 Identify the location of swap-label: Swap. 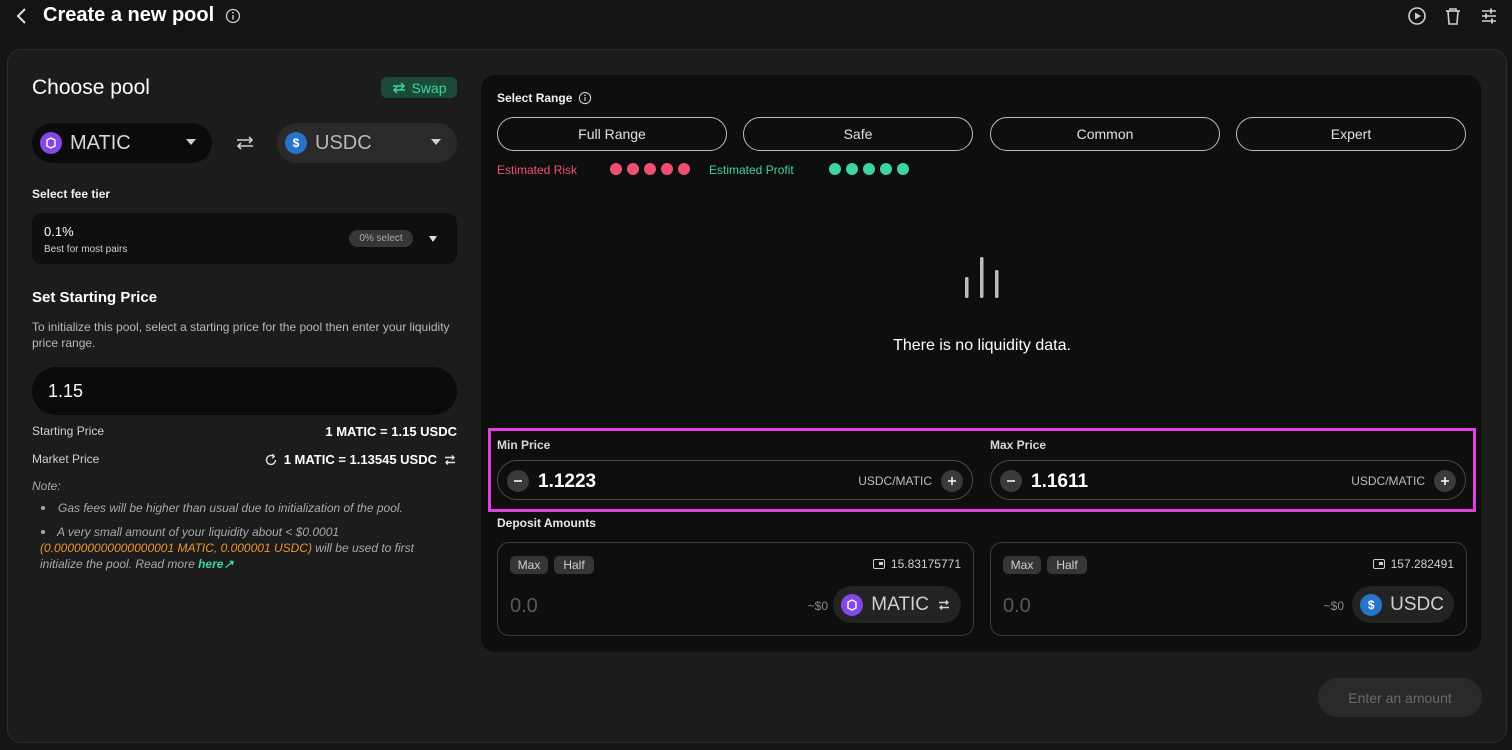
(429, 87).